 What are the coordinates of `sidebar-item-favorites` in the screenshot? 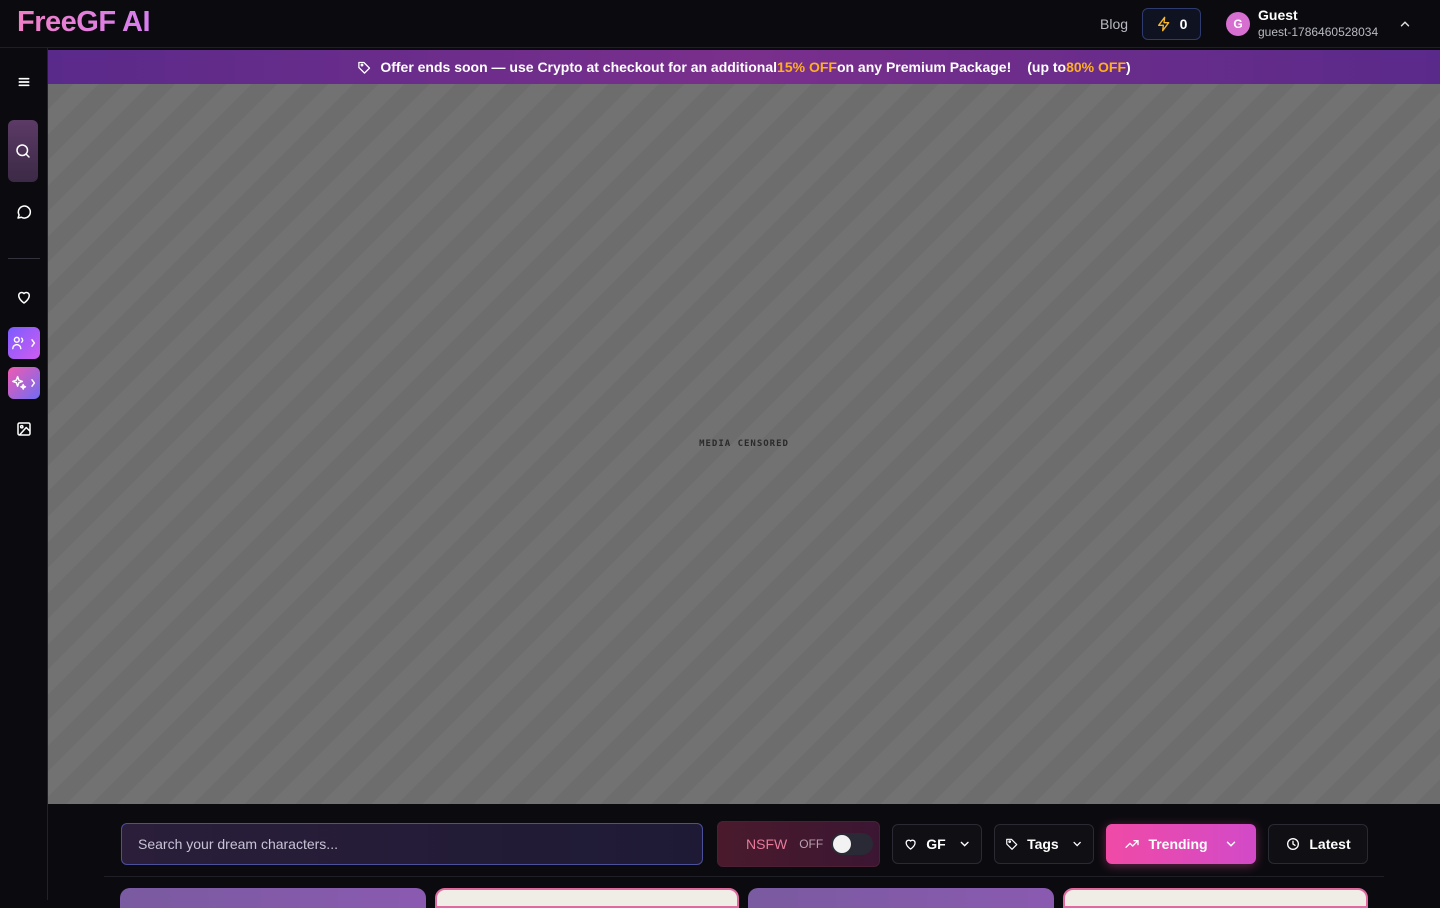 It's located at (24, 297).